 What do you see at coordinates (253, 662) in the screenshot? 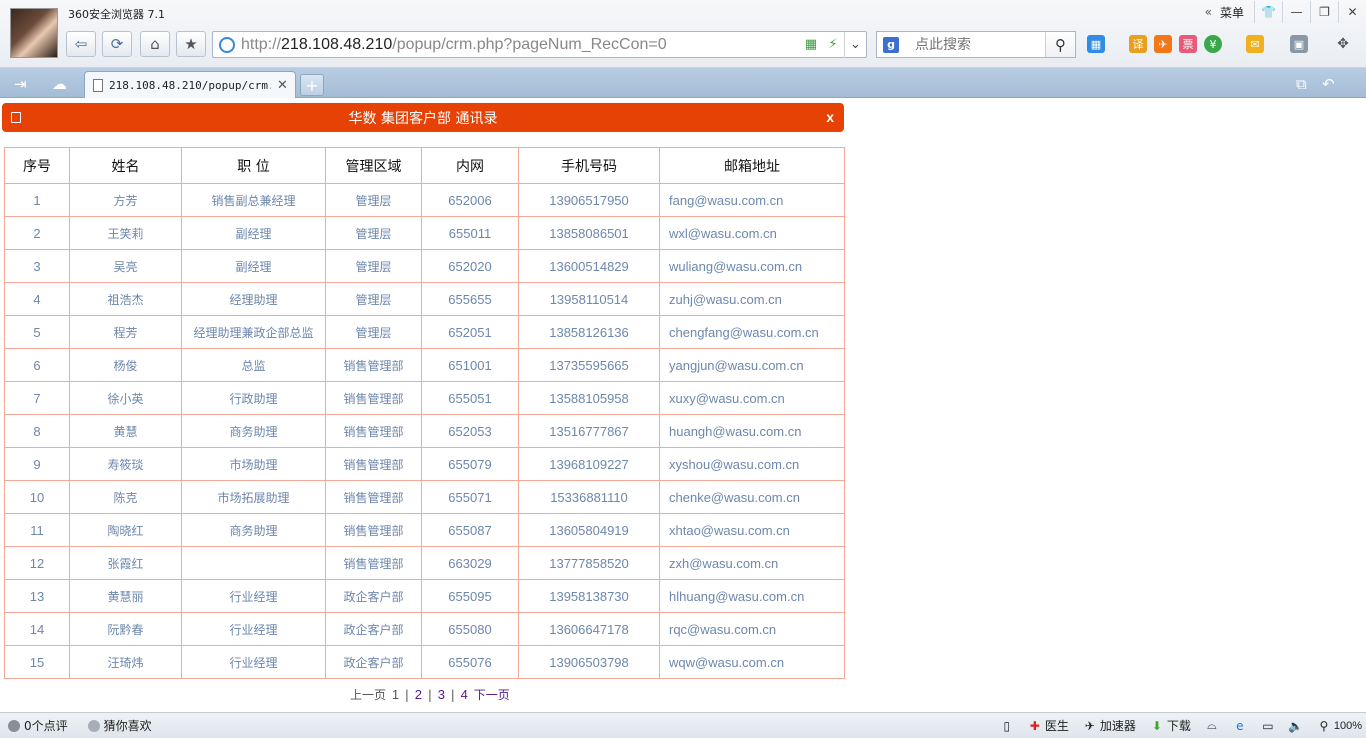
I see `cell-title: 行业经理` at bounding box center [253, 662].